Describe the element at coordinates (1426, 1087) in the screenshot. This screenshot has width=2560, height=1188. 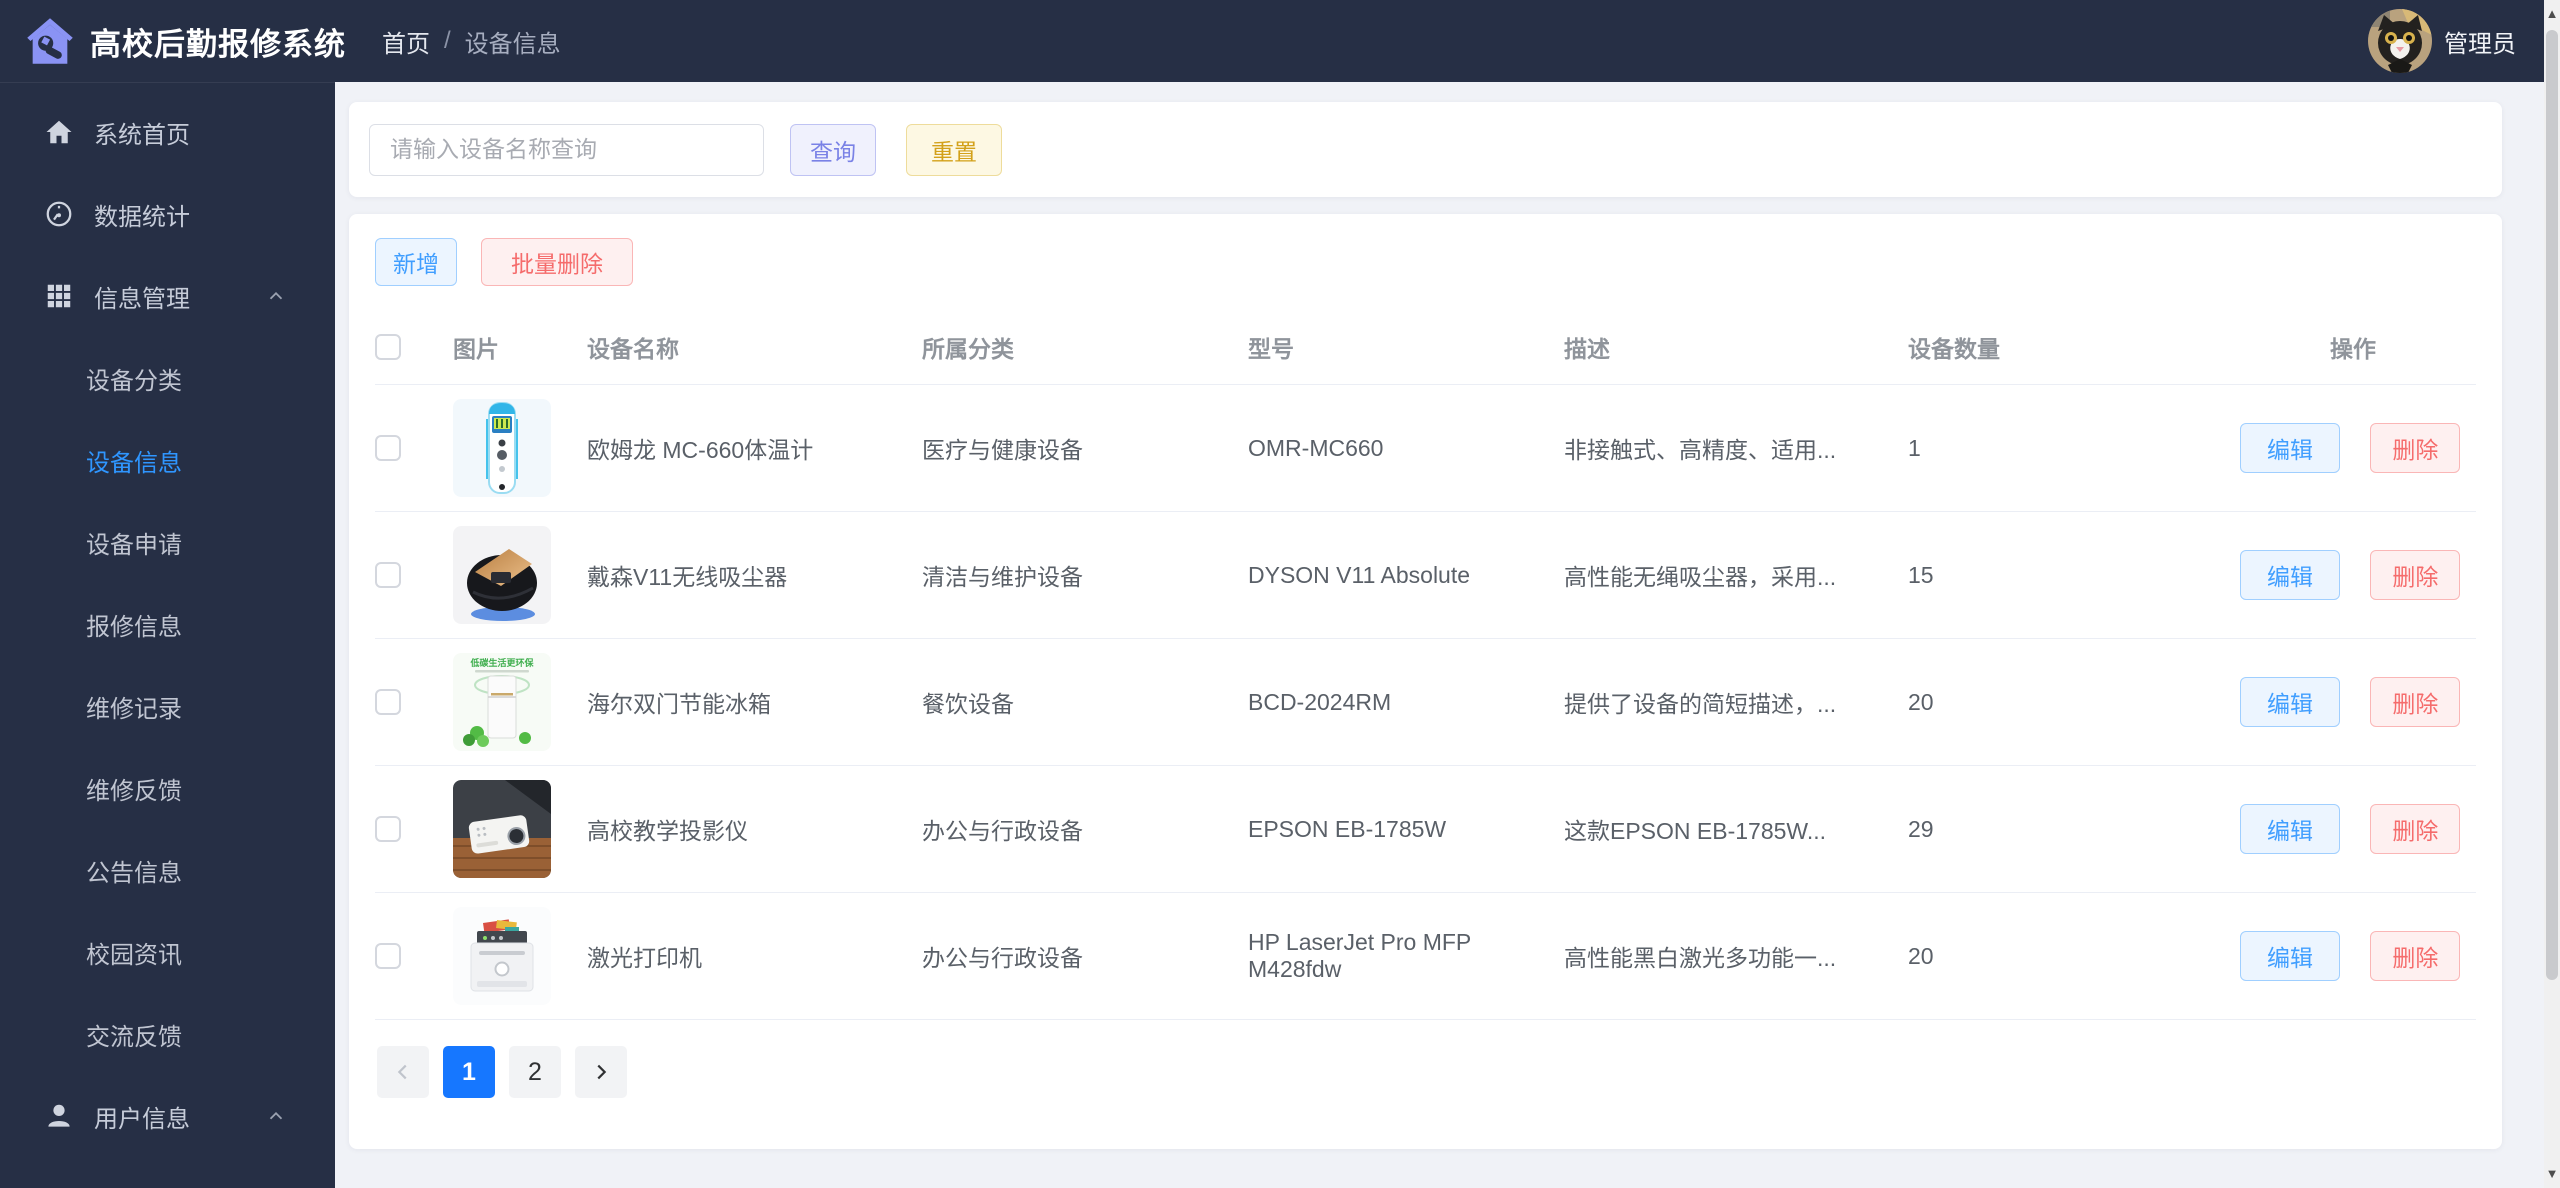
I see `pagination: 1 2` at that location.